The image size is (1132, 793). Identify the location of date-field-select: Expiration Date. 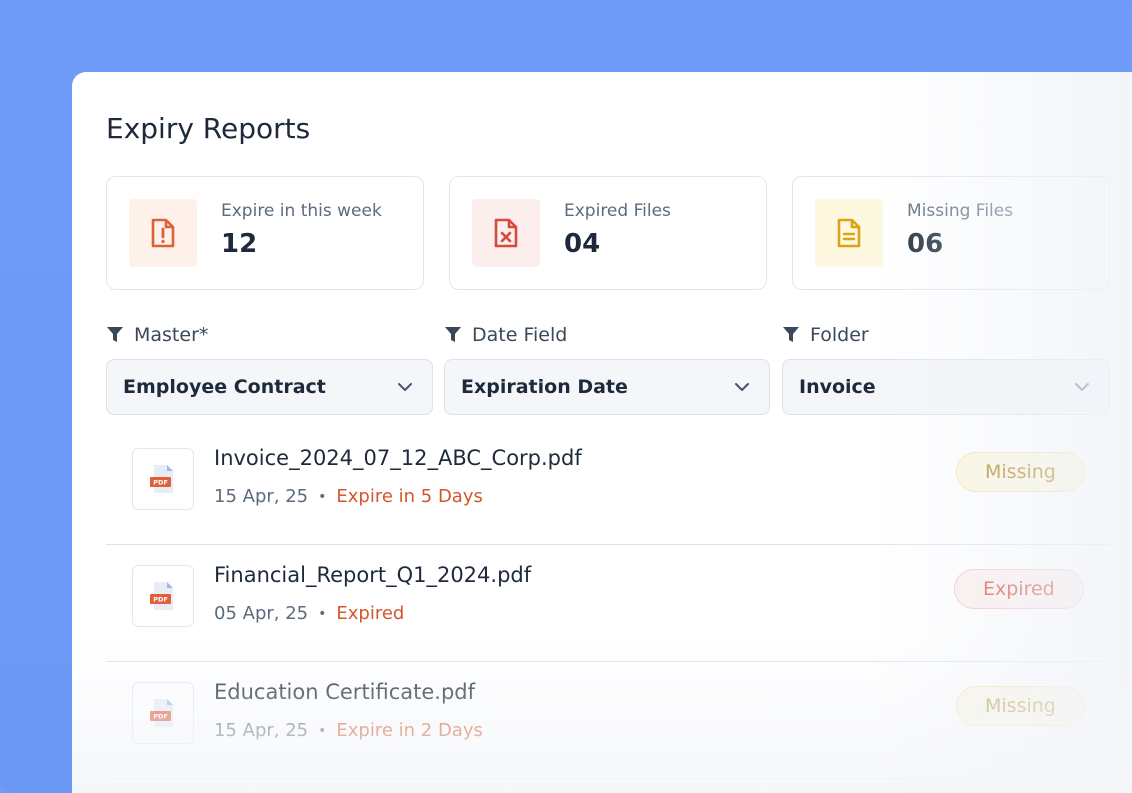
(607, 387).